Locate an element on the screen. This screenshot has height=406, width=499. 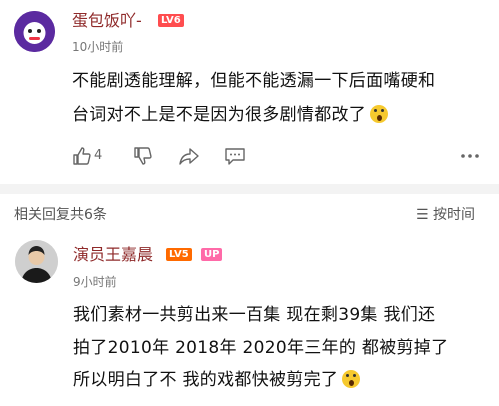
reply-timestamp: 9小时前 is located at coordinates (95, 282).